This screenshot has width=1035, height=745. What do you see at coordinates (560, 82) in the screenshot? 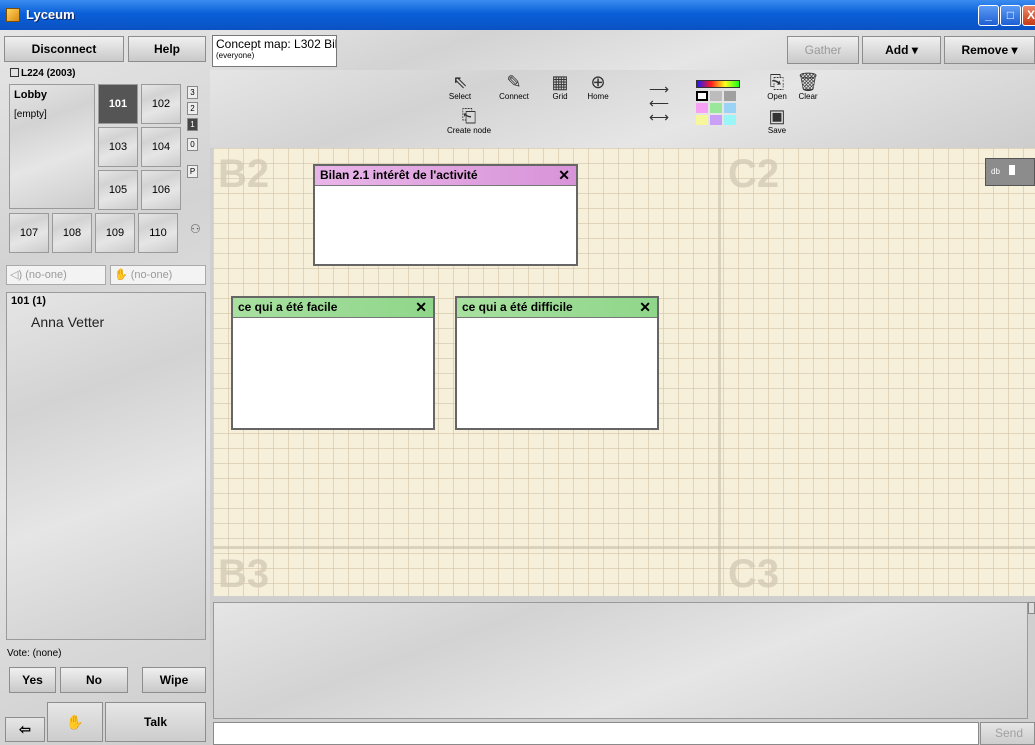
I see `grid-icon: ▦` at bounding box center [560, 82].